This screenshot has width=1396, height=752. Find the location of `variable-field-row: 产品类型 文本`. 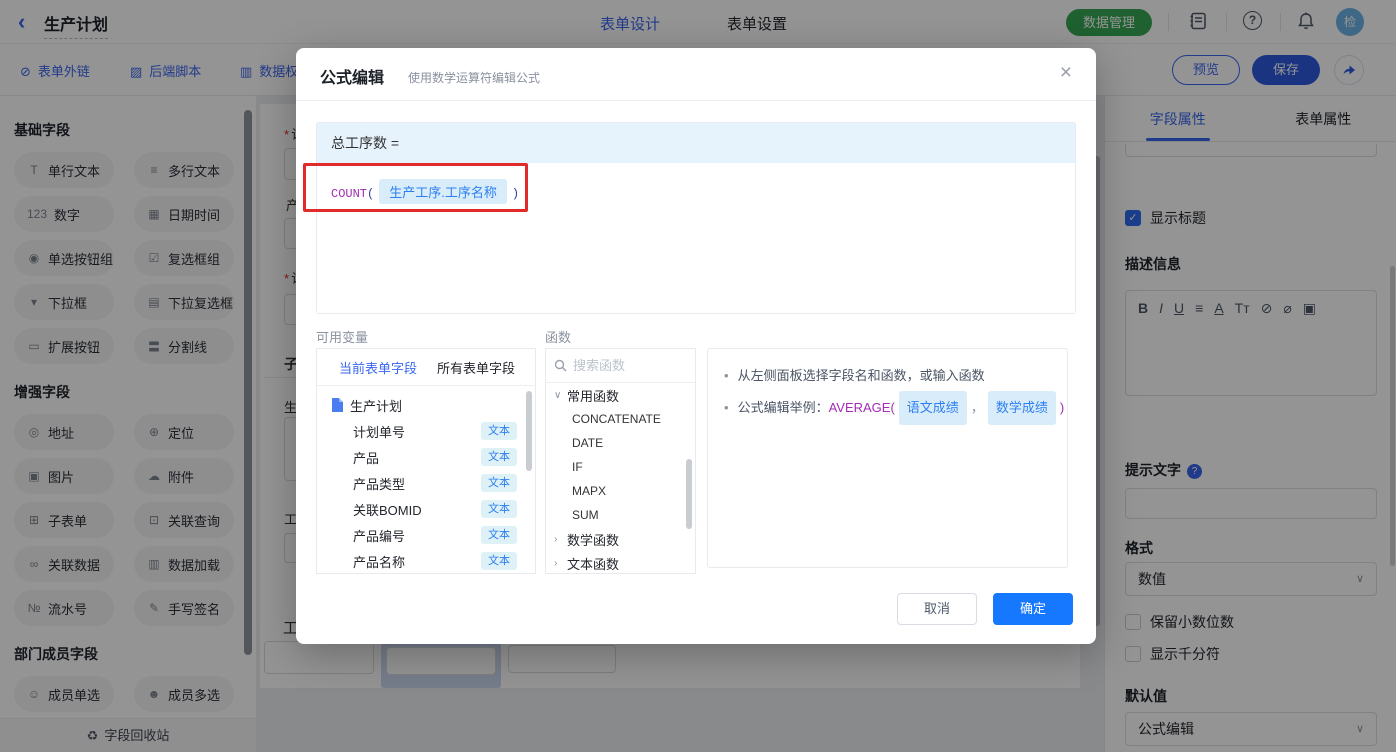

variable-field-row: 产品类型 文本 is located at coordinates (426, 483).